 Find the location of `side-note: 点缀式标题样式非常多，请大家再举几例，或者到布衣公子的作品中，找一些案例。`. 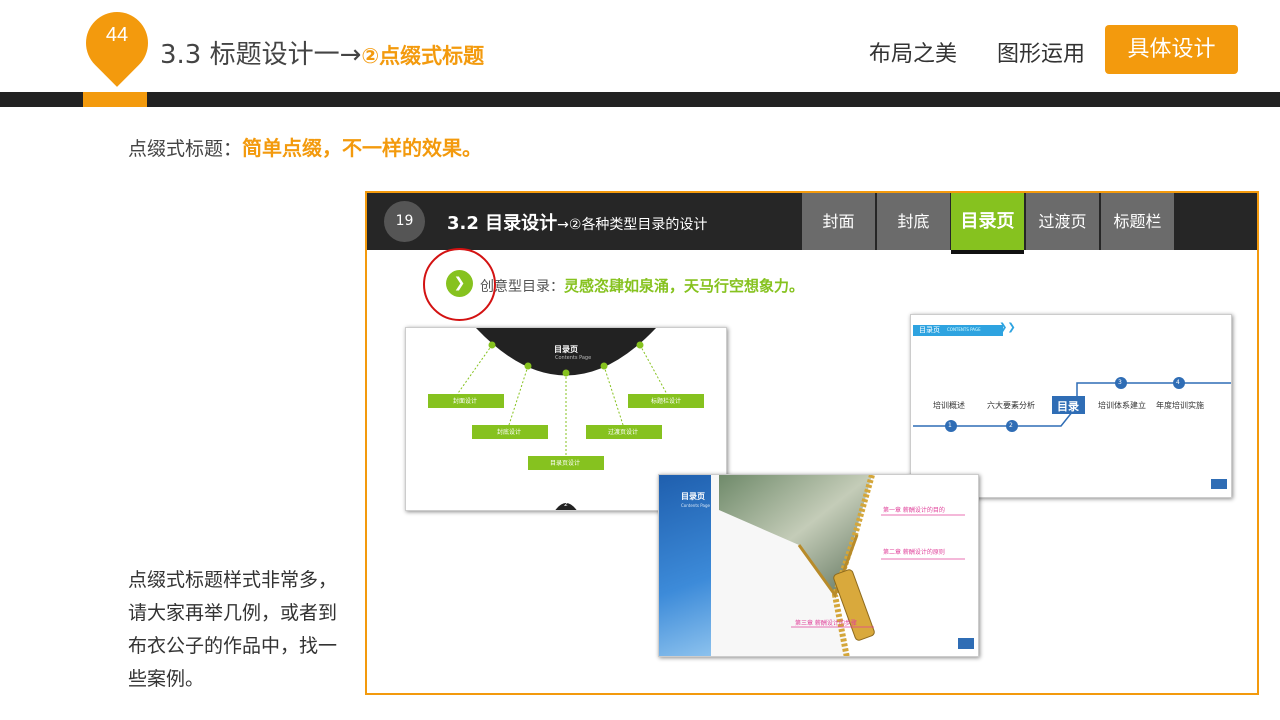

side-note: 点缀式标题样式非常多，请大家再举几例，或者到布衣公子的作品中，找一些案例。 is located at coordinates (233, 629).